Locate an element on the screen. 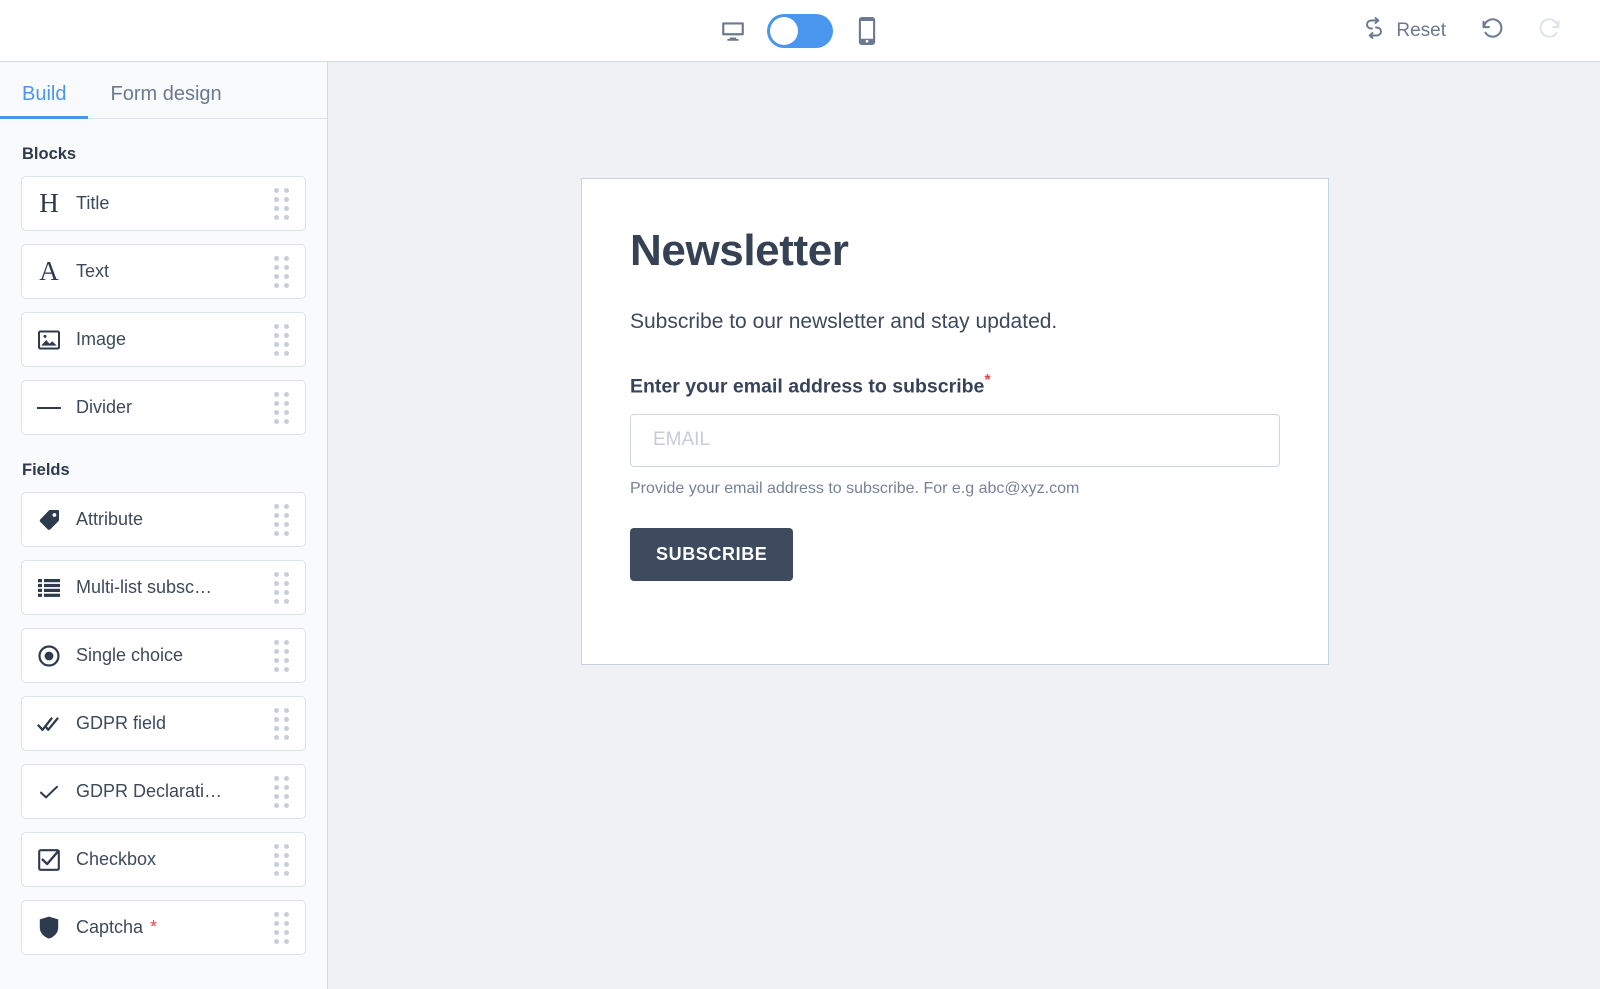 This screenshot has width=1600, height=989. radio-button-icon is located at coordinates (49, 655).